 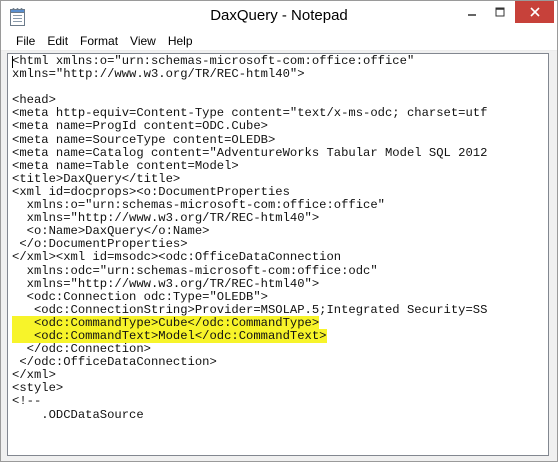 What do you see at coordinates (143, 41) in the screenshot?
I see `menu-view: View` at bounding box center [143, 41].